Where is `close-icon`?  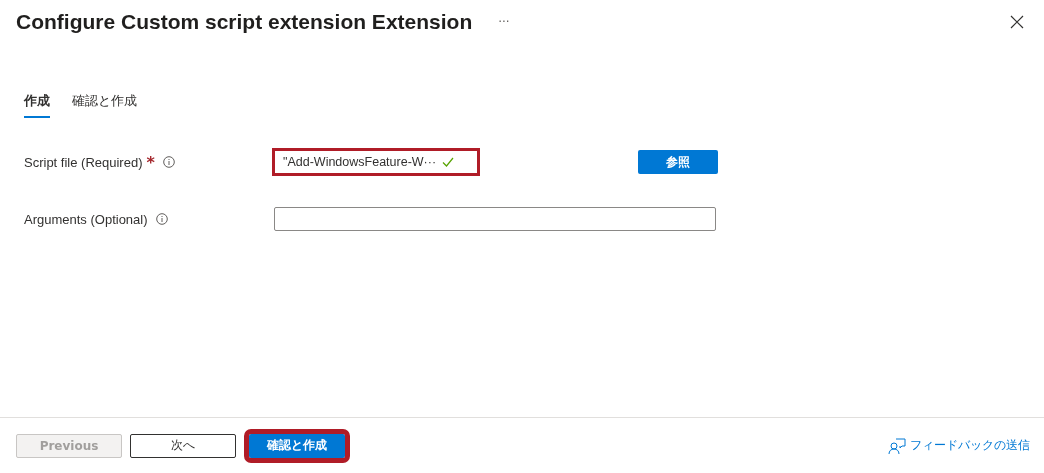 close-icon is located at coordinates (1017, 22).